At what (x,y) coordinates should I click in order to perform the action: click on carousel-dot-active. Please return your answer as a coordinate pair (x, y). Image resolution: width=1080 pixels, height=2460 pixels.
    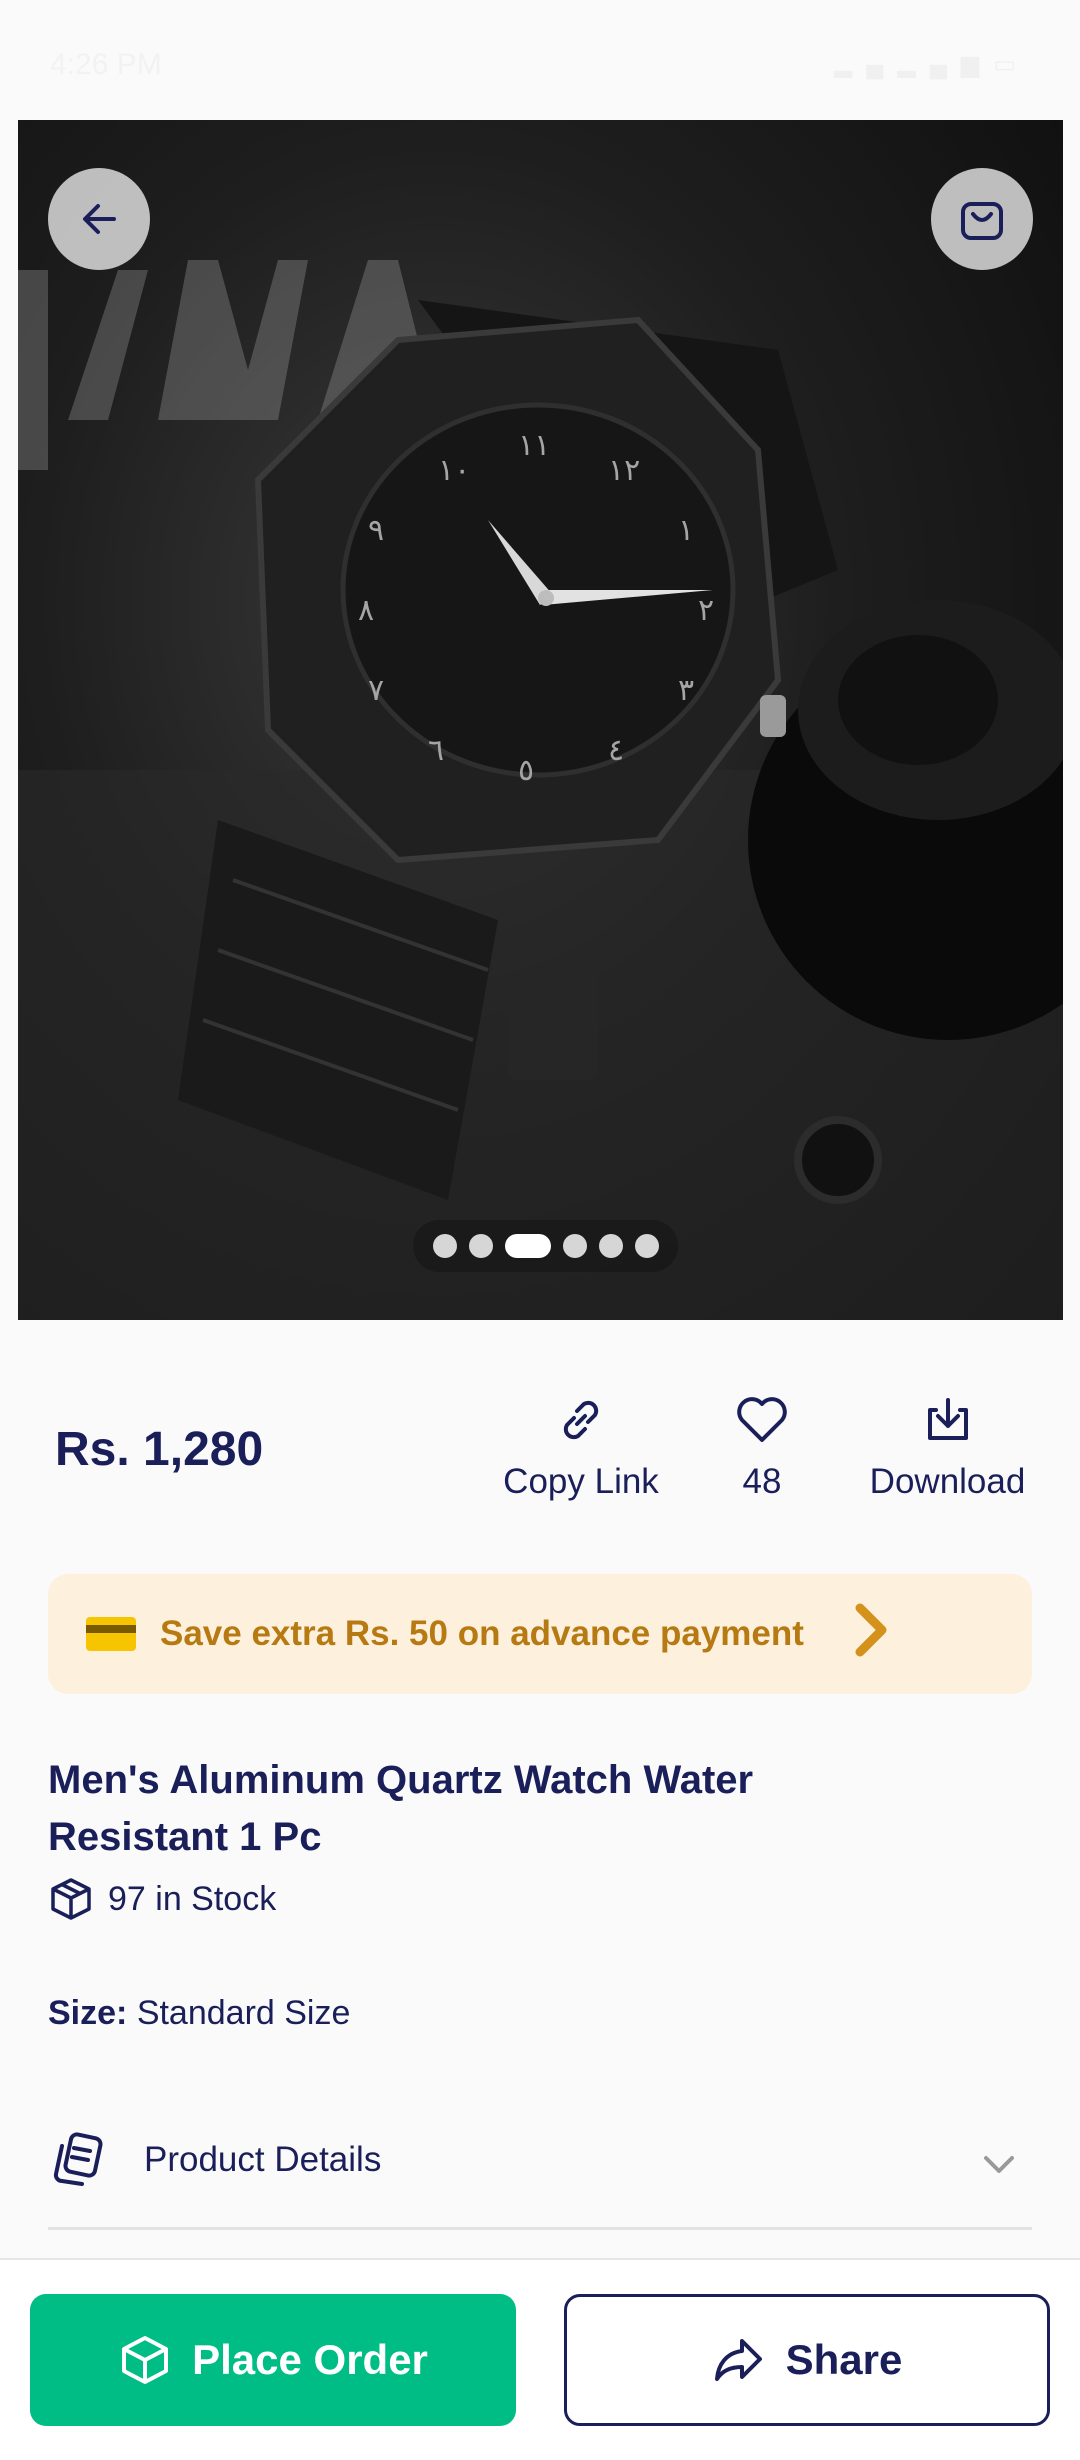
    Looking at the image, I should click on (527, 1246).